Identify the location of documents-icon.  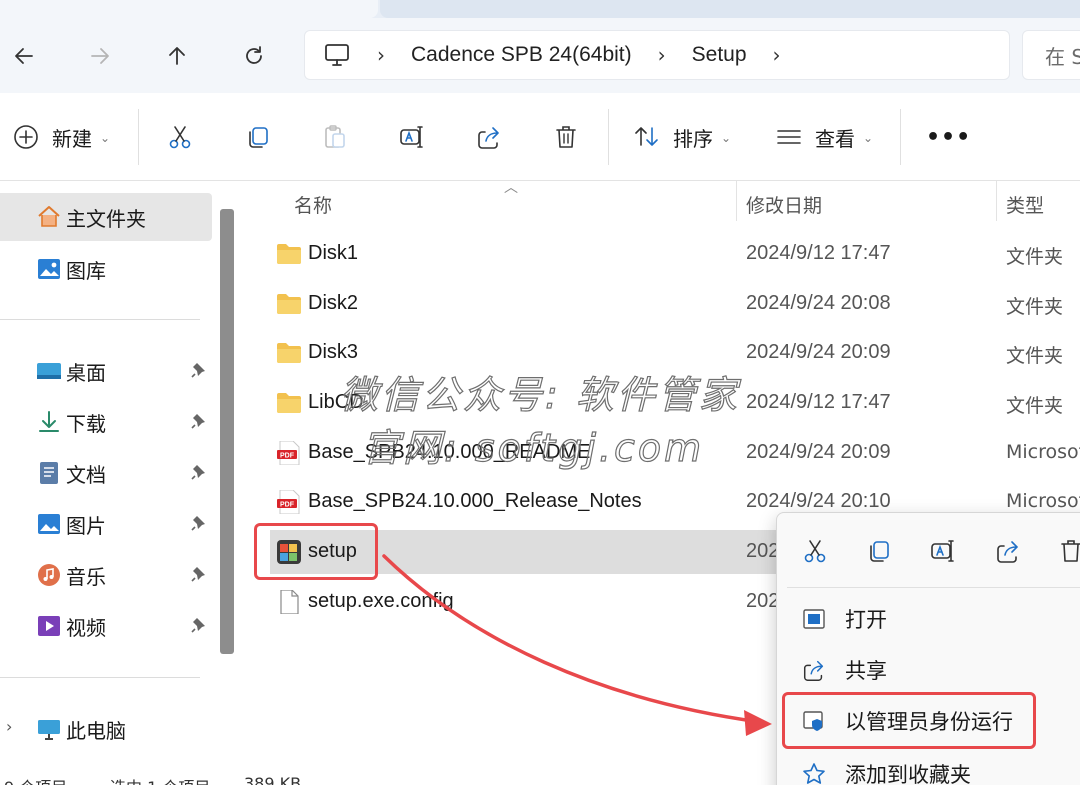
(49, 473).